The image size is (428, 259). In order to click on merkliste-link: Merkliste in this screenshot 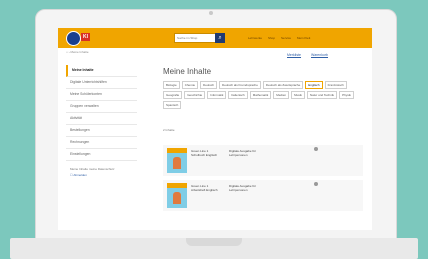, I will do `click(294, 55)`.